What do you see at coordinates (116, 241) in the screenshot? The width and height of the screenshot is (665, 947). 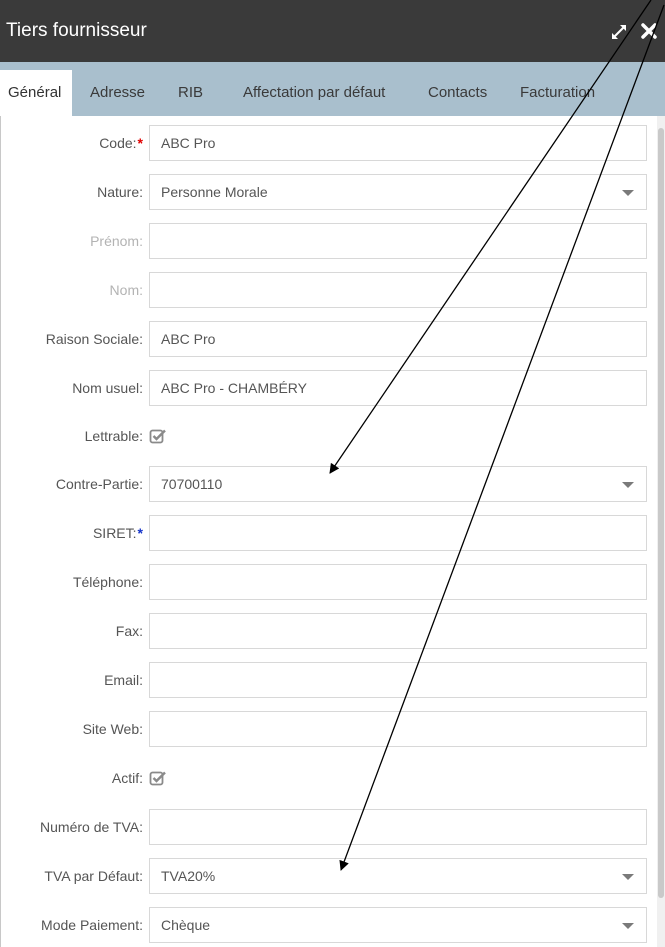 I see `prenom-label: Prénom:` at bounding box center [116, 241].